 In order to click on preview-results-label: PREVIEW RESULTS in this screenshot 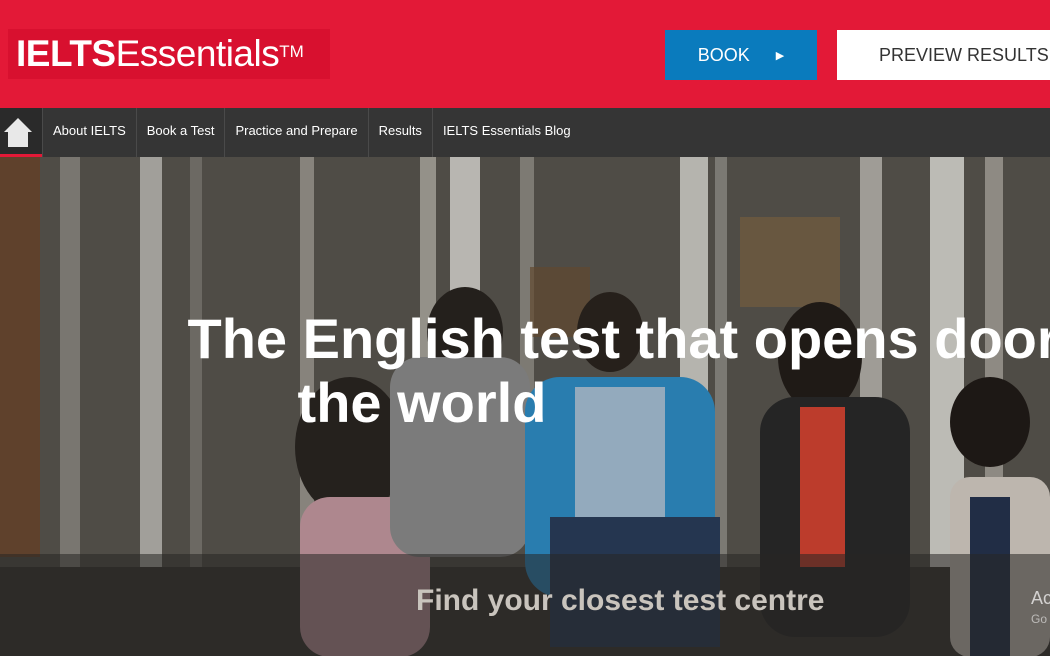, I will do `click(964, 55)`.